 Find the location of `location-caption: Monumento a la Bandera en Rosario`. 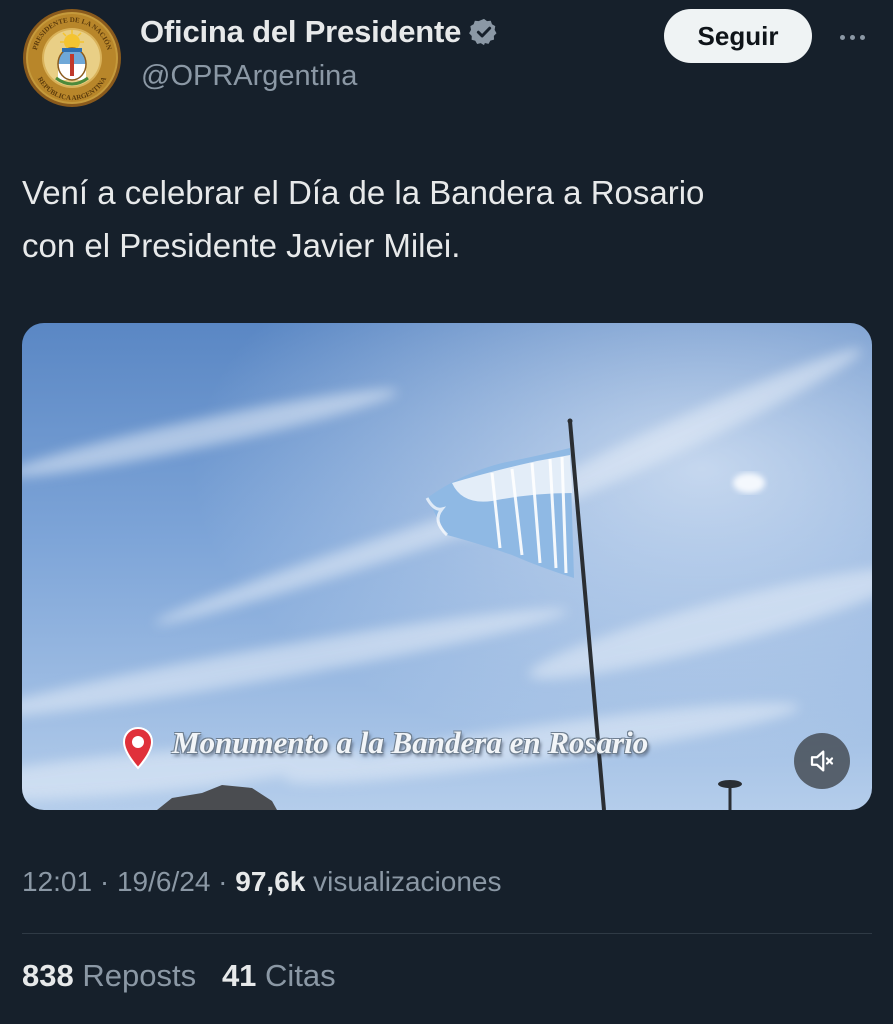

location-caption: Monumento a la Bandera en Rosario is located at coordinates (410, 742).